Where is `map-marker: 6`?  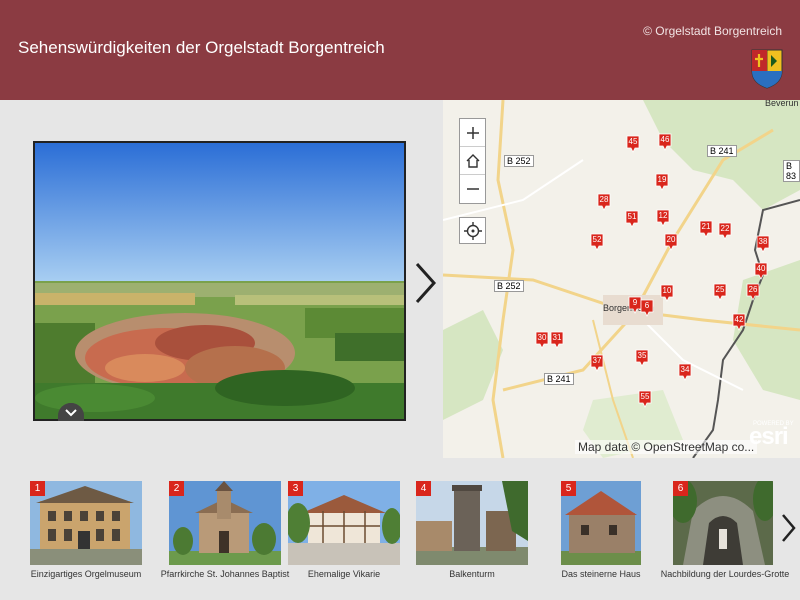 map-marker: 6 is located at coordinates (647, 308).